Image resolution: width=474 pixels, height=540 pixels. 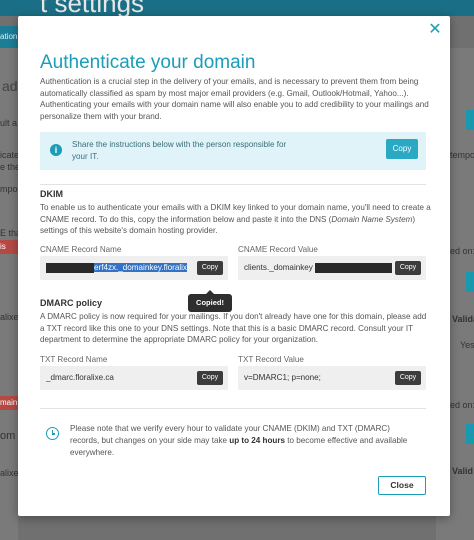 What do you see at coordinates (9, 473) in the screenshot?
I see `background-fragment: alixe.ca` at bounding box center [9, 473].